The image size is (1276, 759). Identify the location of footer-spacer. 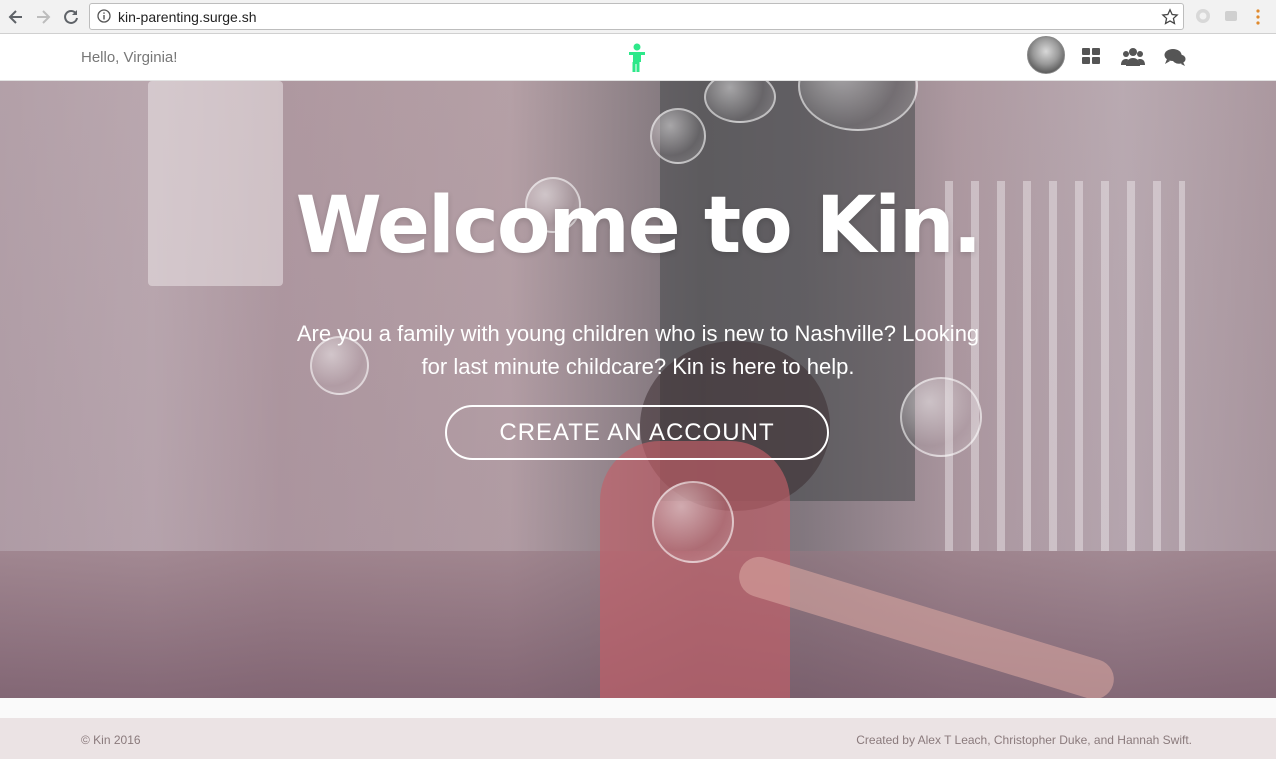
(638, 708).